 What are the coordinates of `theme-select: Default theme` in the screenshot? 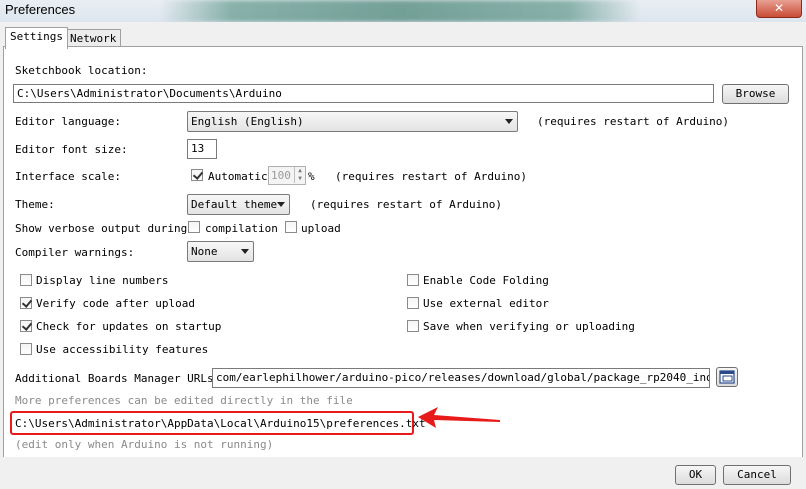 It's located at (238, 204).